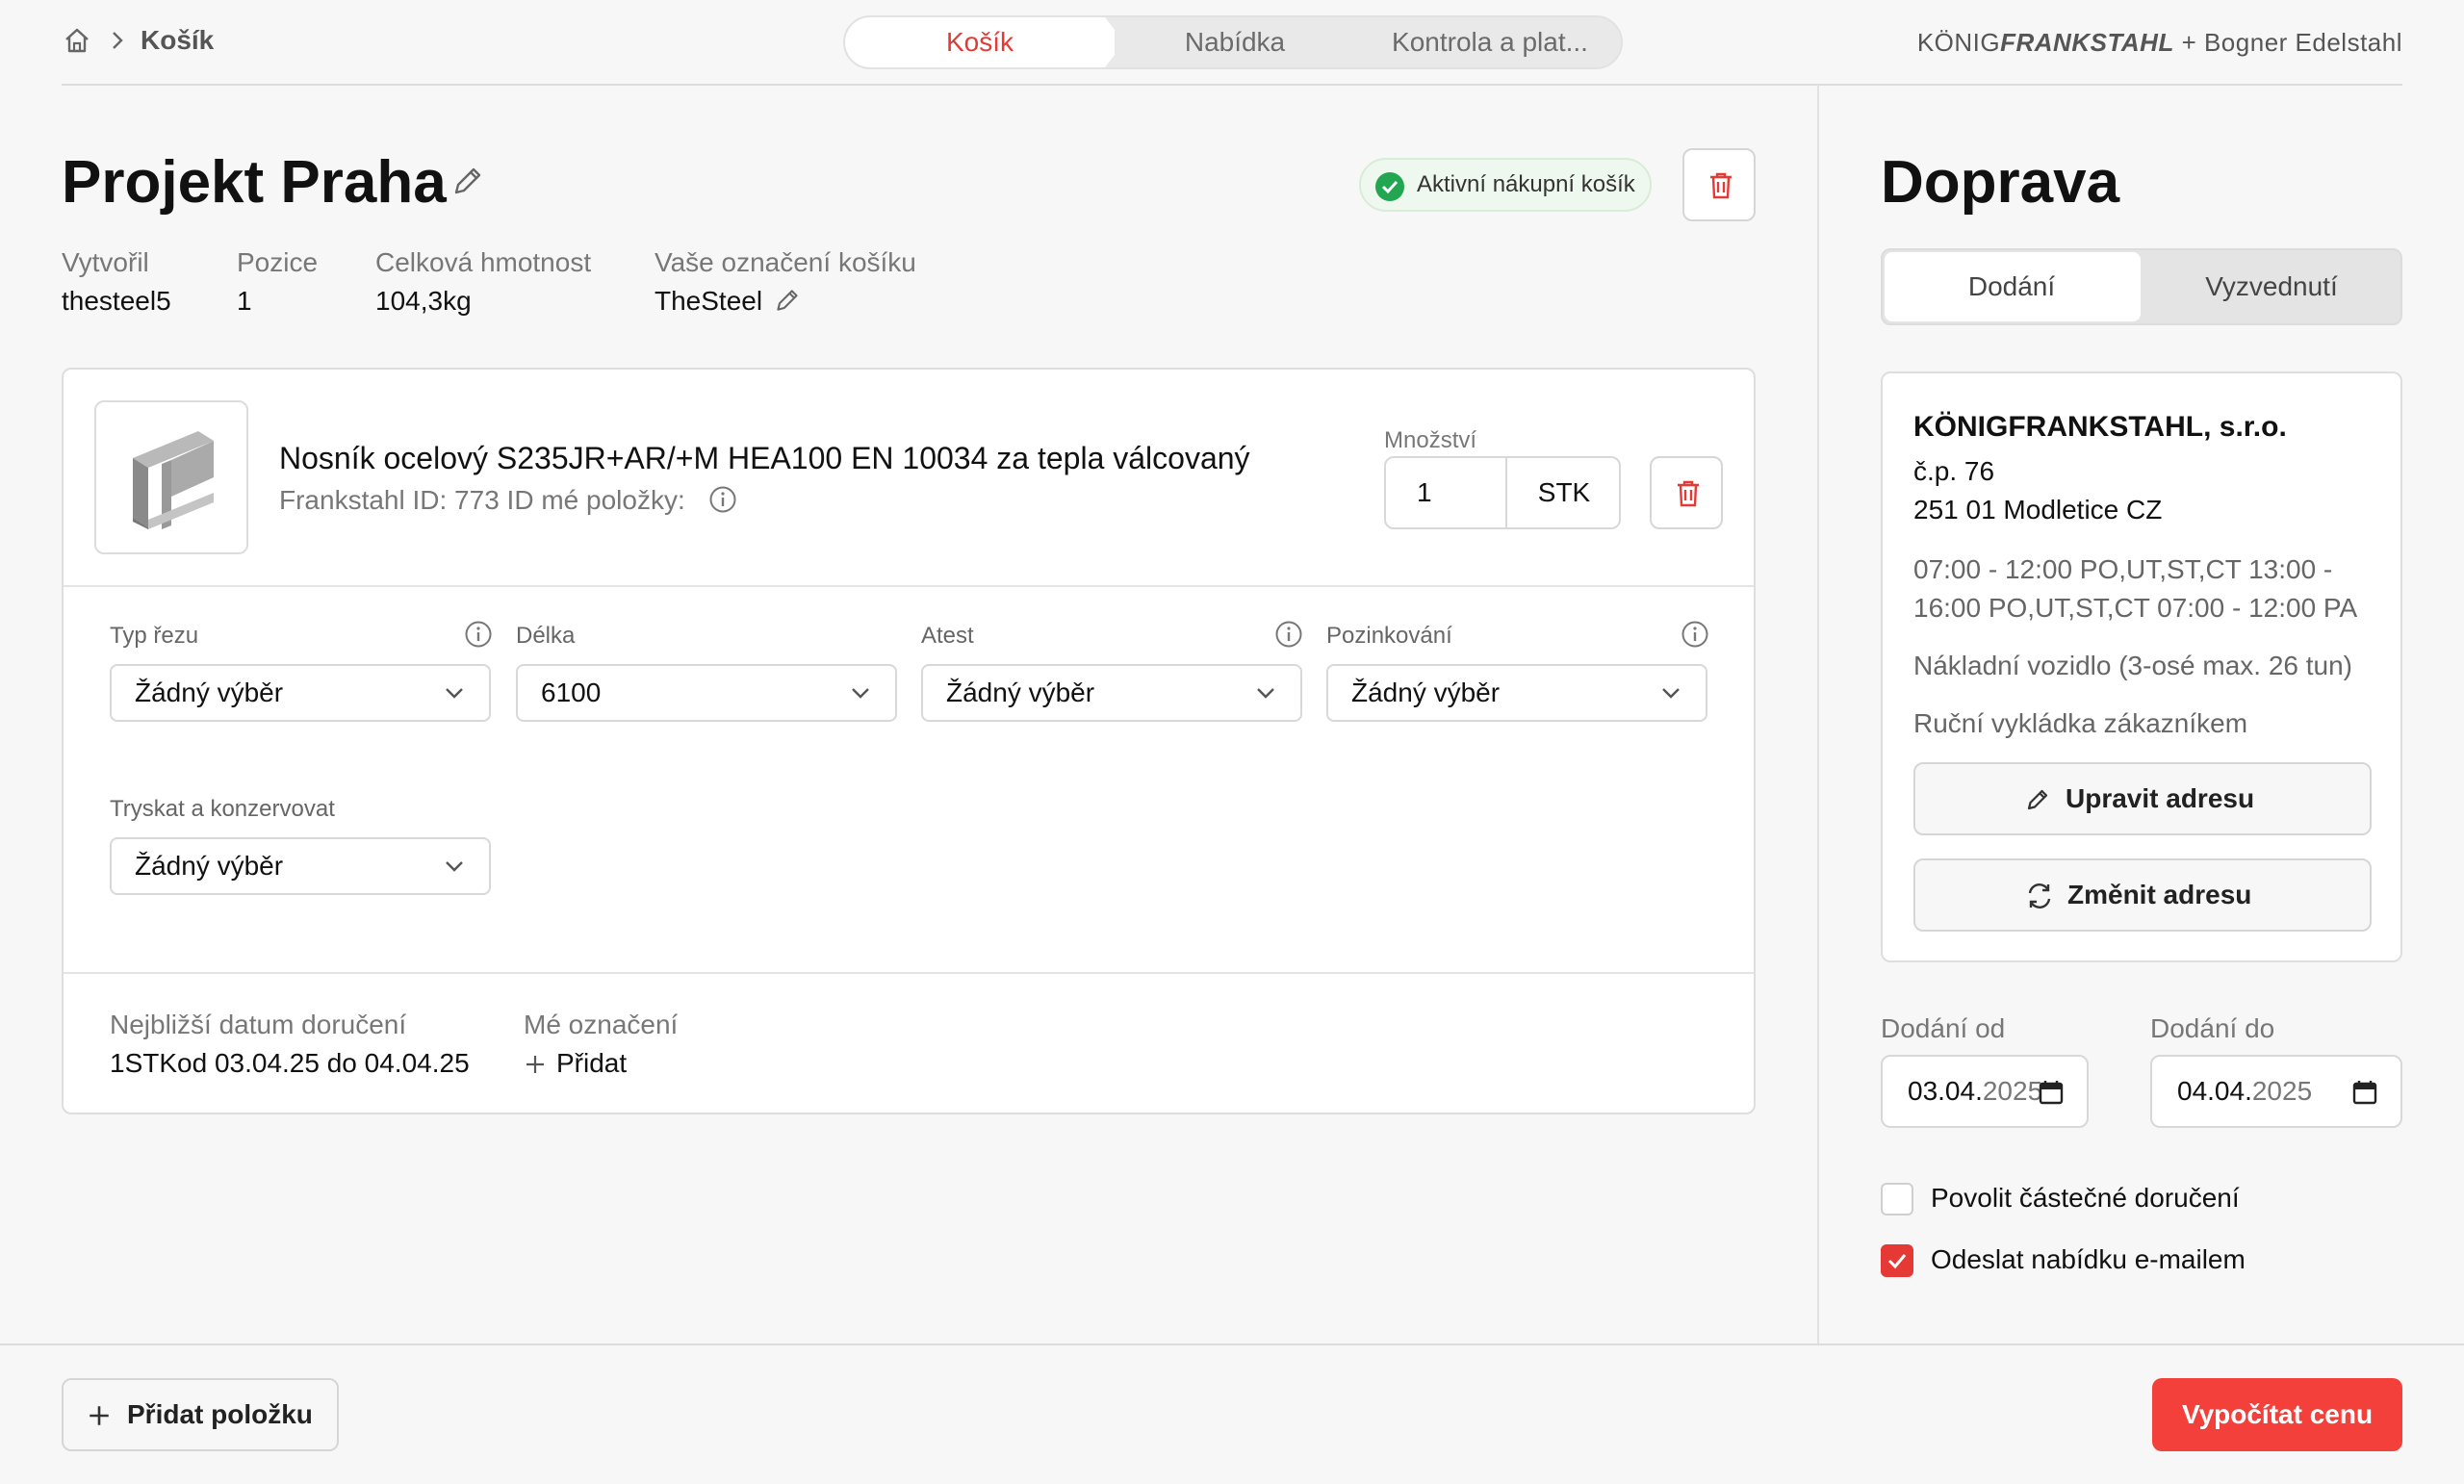 The image size is (2464, 1484). What do you see at coordinates (244, 301) in the screenshot?
I see `meta-positions-value: 1` at bounding box center [244, 301].